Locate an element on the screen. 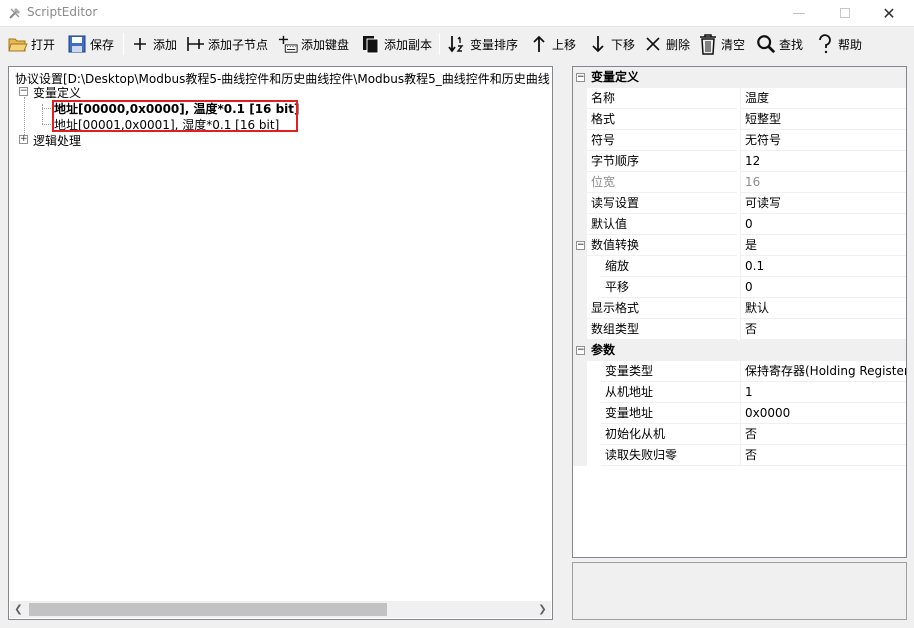 Image resolution: width=914 pixels, height=628 pixels. clear-label: 清空 is located at coordinates (733, 44).